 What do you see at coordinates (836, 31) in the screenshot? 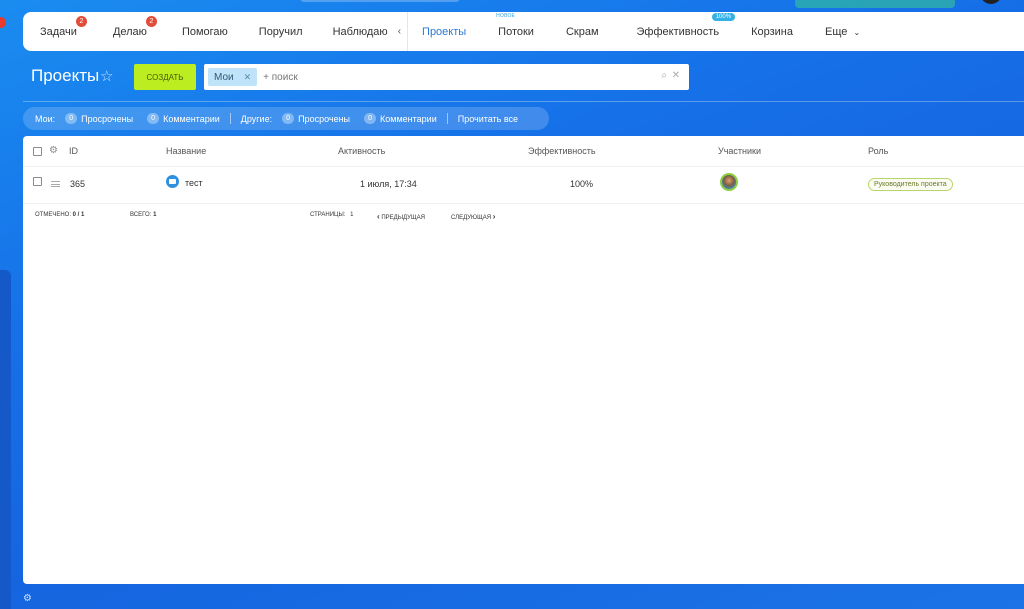
I see `tab-more-label: Еще` at bounding box center [836, 31].